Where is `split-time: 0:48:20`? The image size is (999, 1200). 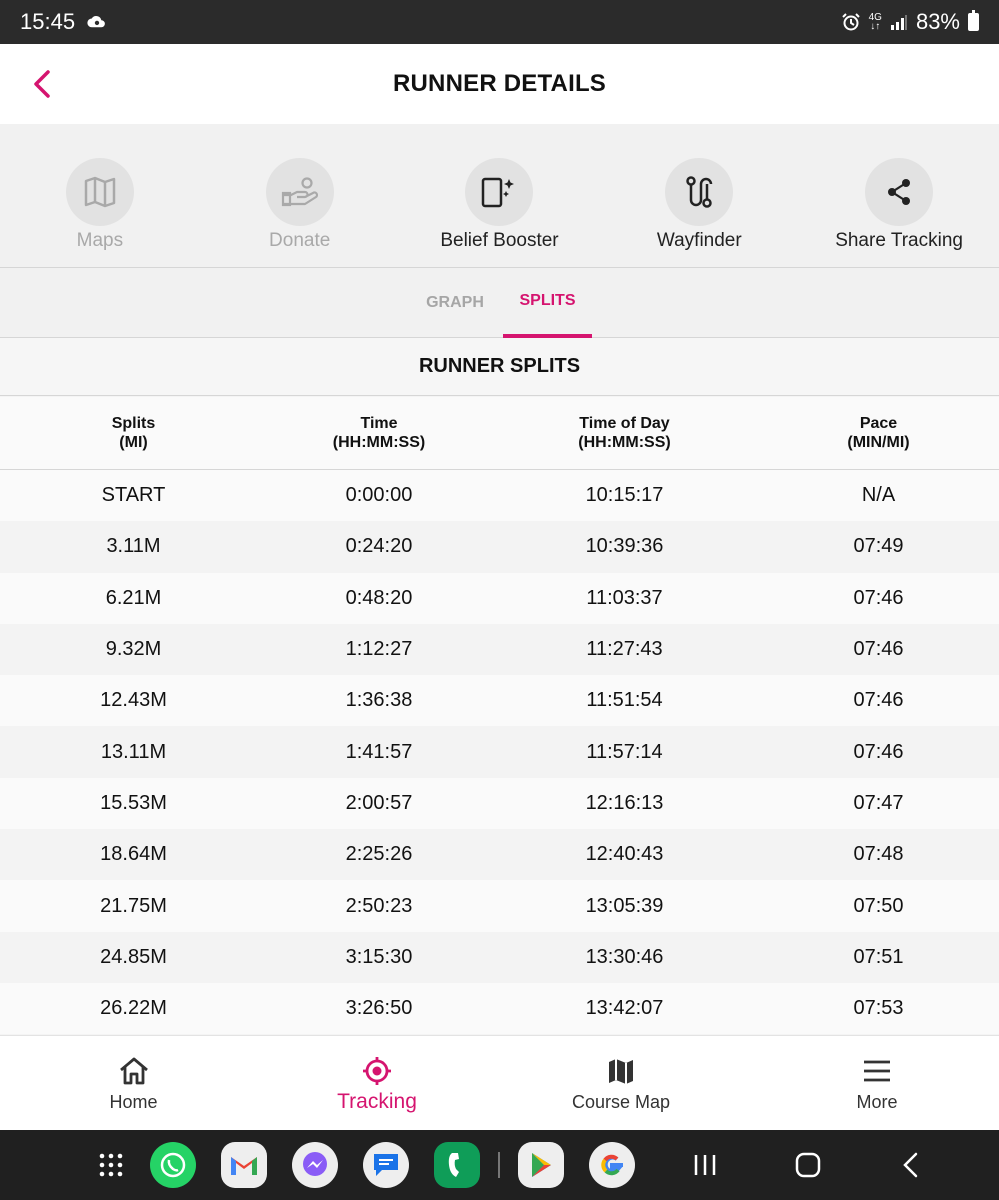 split-time: 0:48:20 is located at coordinates (379, 597).